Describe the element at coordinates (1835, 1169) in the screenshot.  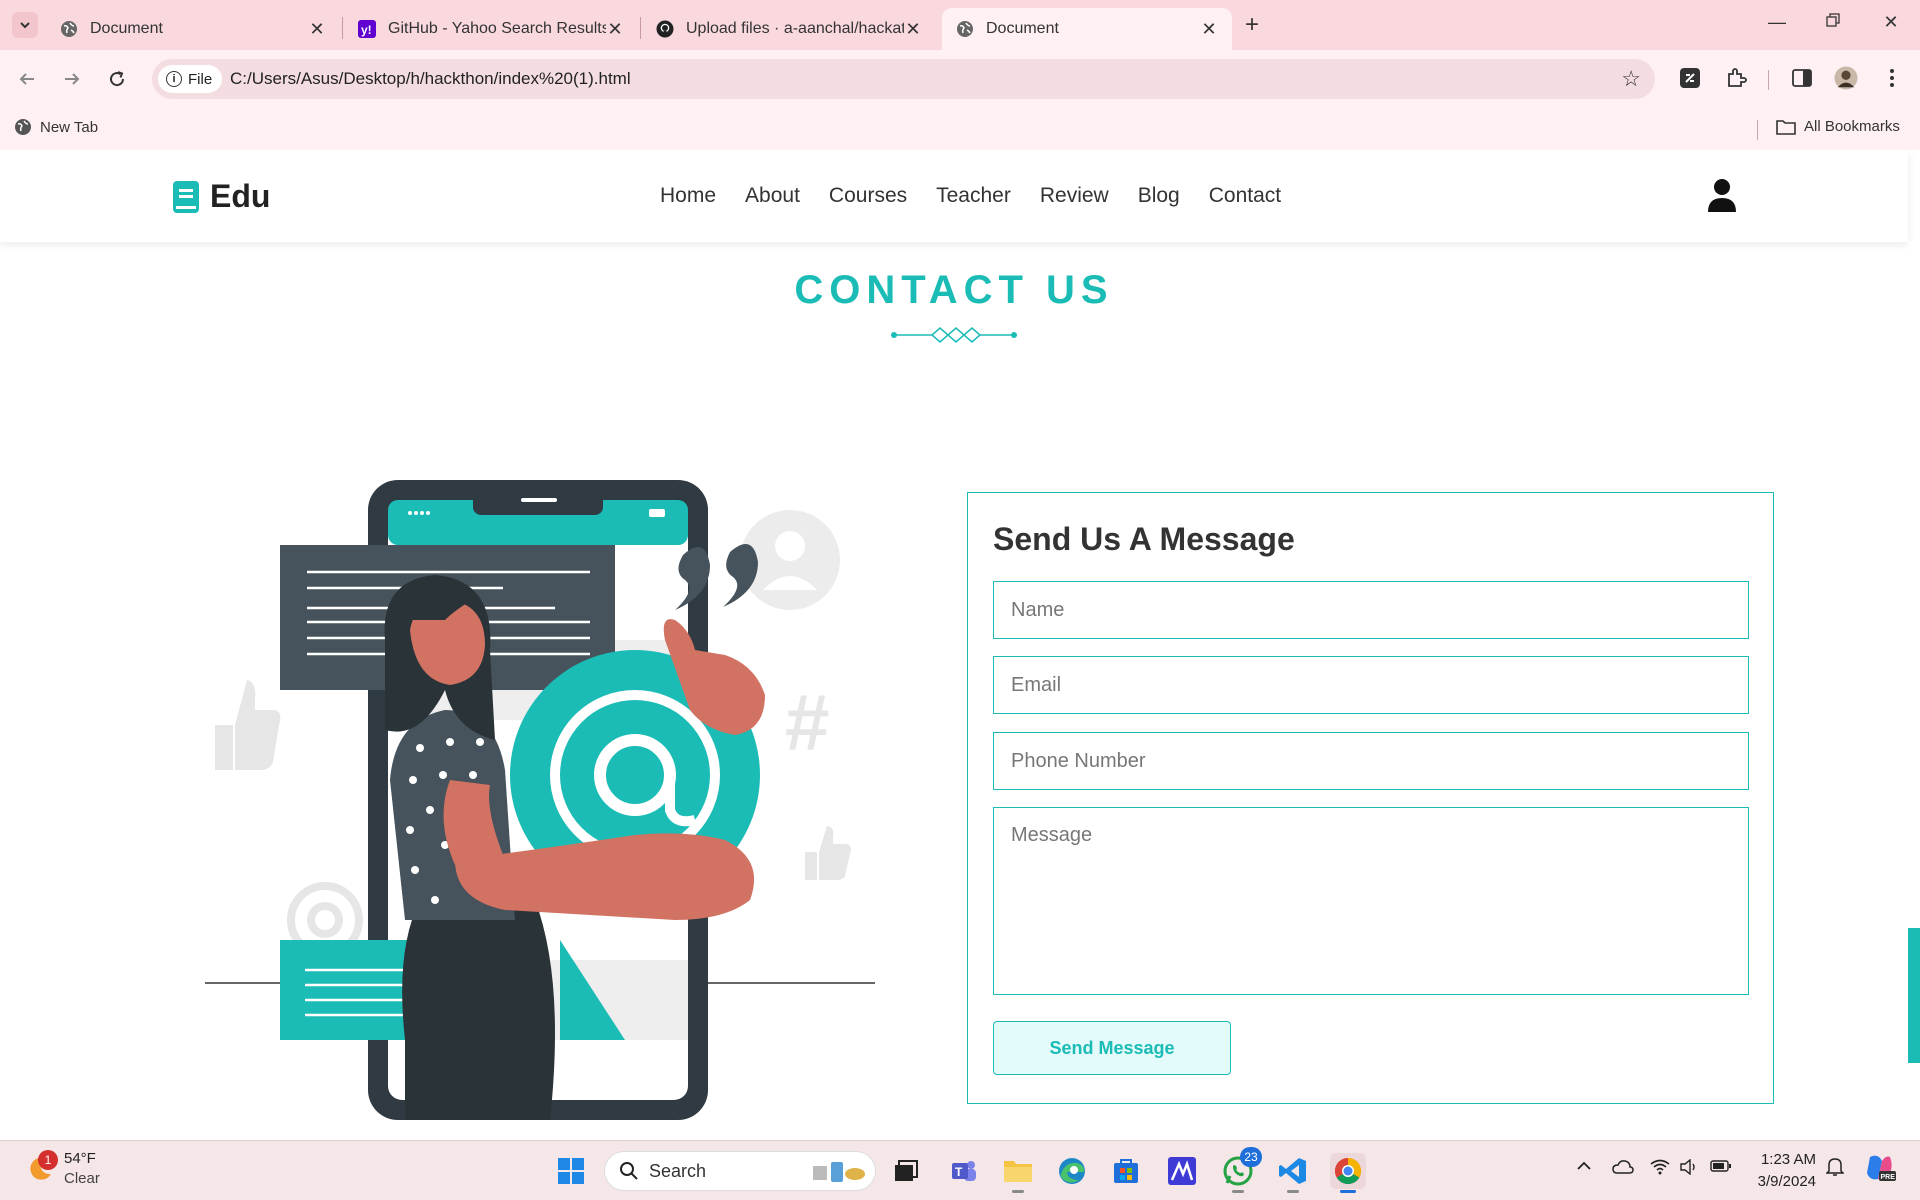
I see `notification-bell-icon` at that location.